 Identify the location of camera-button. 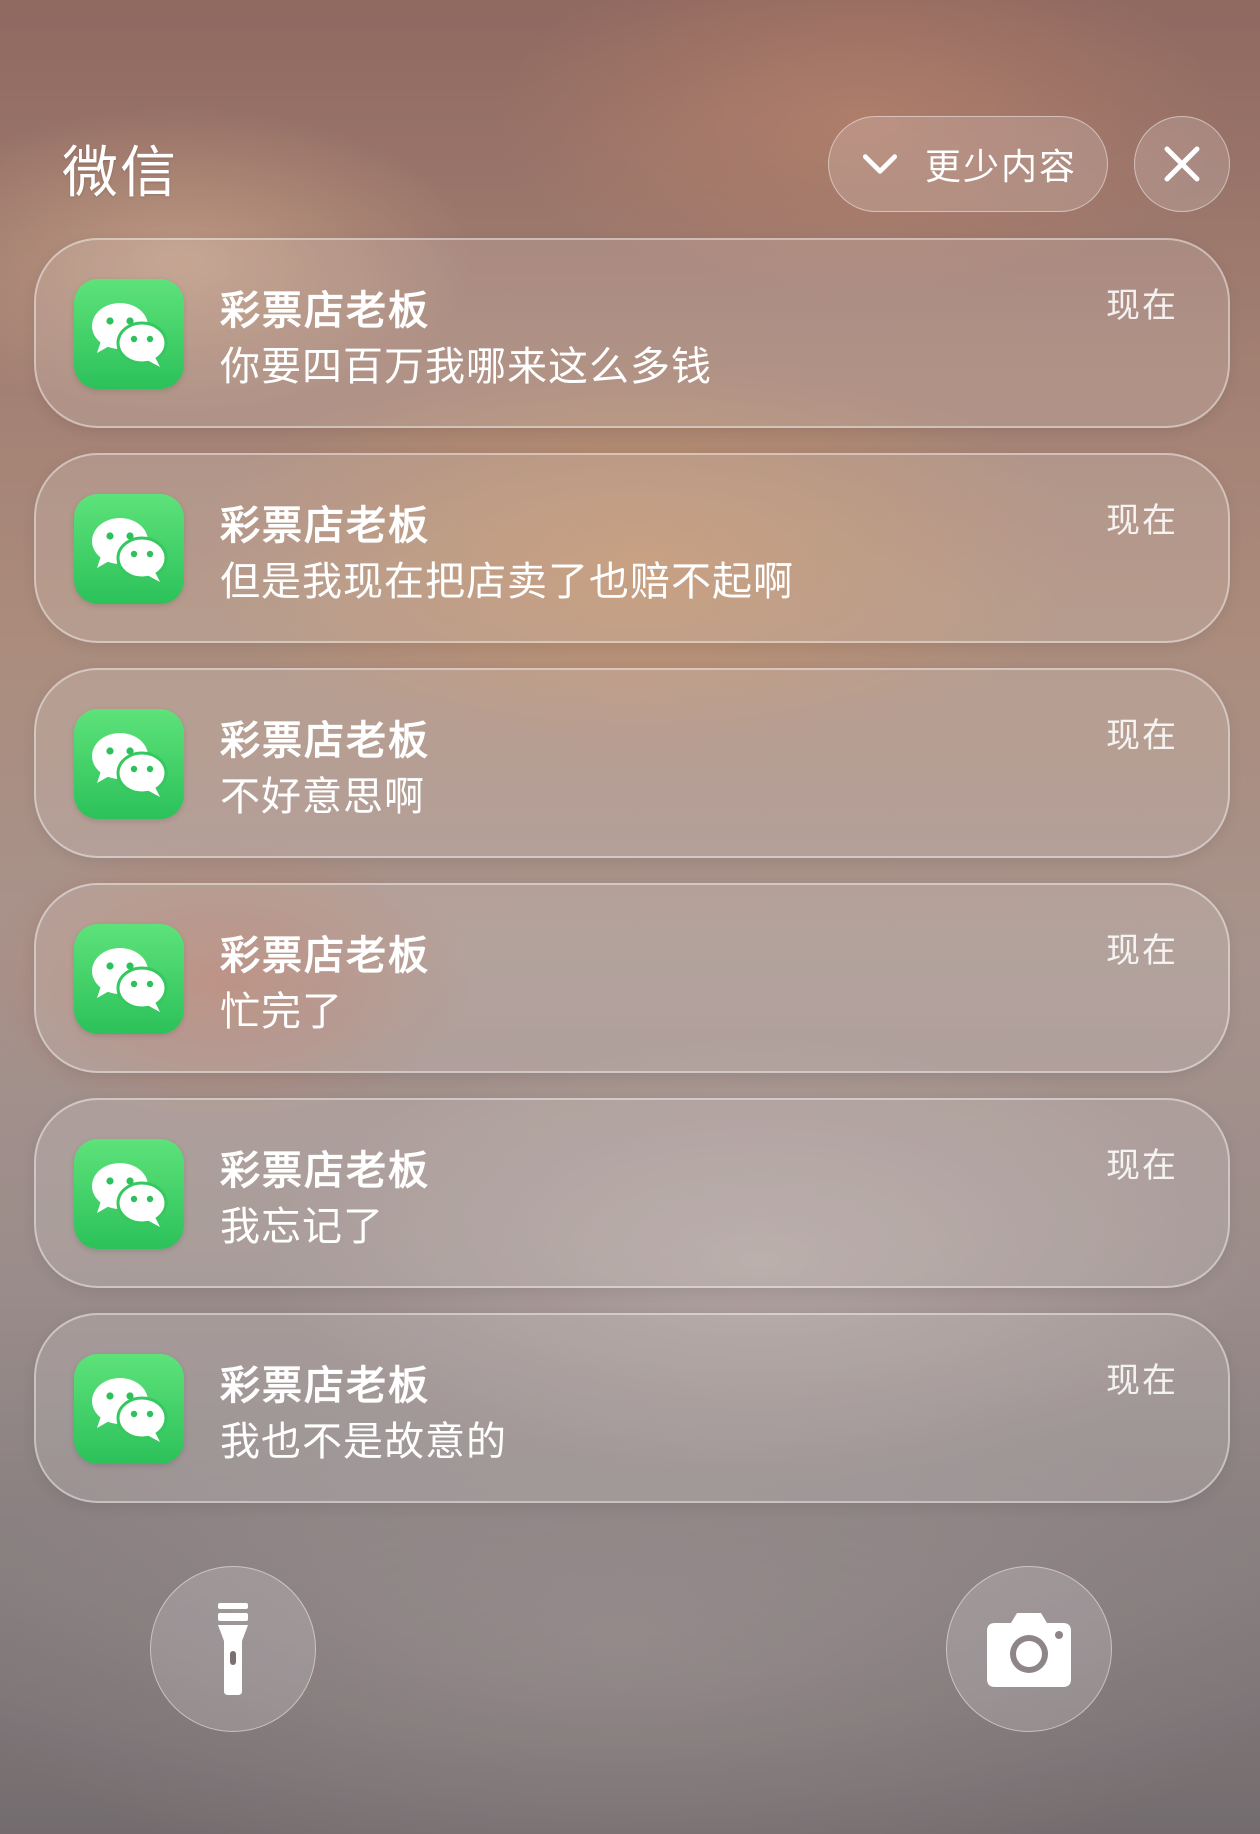
(1029, 1649).